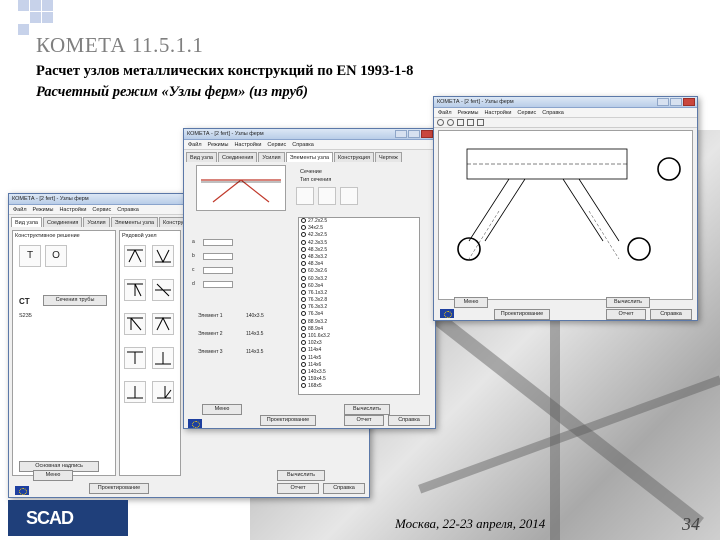 This screenshot has width=720, height=540. I want to click on list-item: 102x3, so click(359, 343).